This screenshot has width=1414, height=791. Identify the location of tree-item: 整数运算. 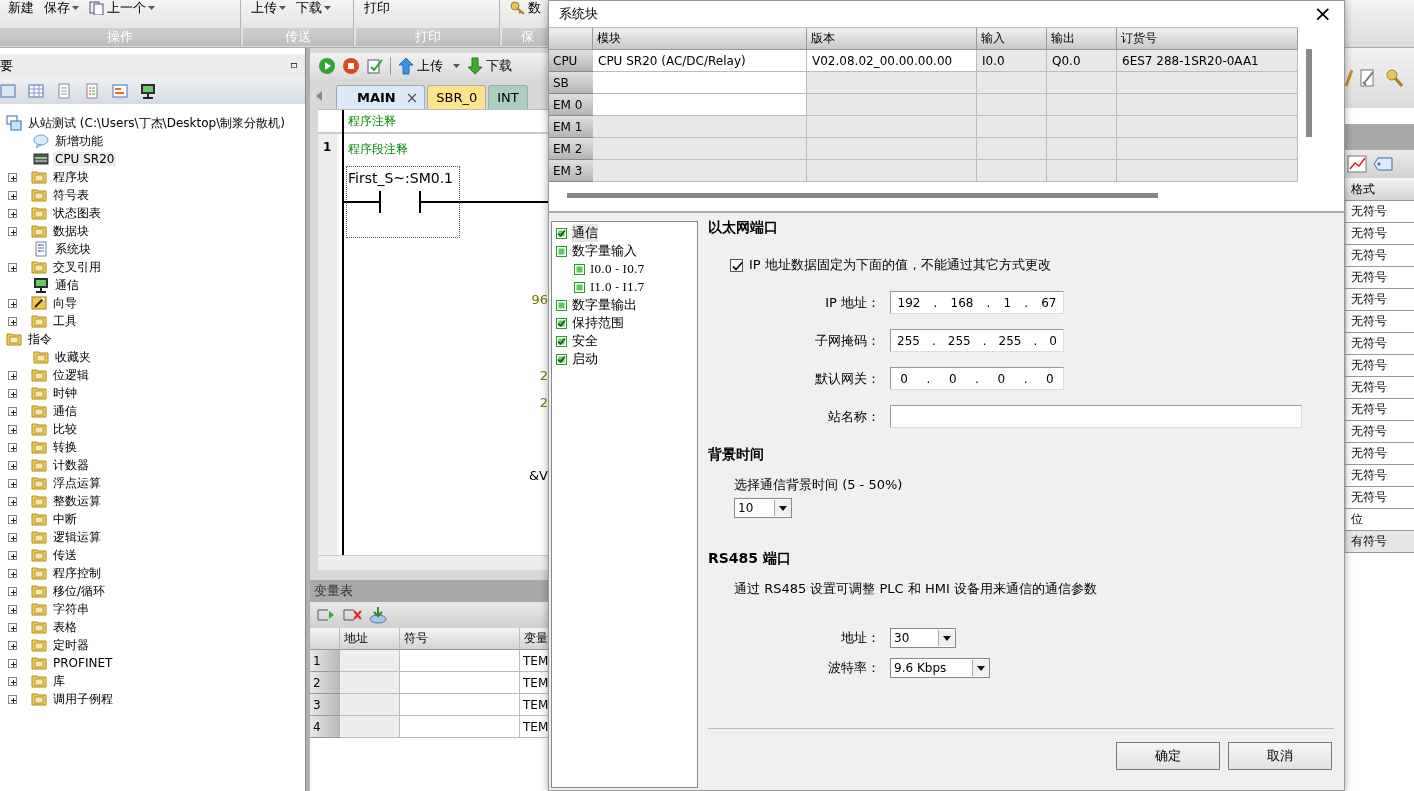
(77, 501).